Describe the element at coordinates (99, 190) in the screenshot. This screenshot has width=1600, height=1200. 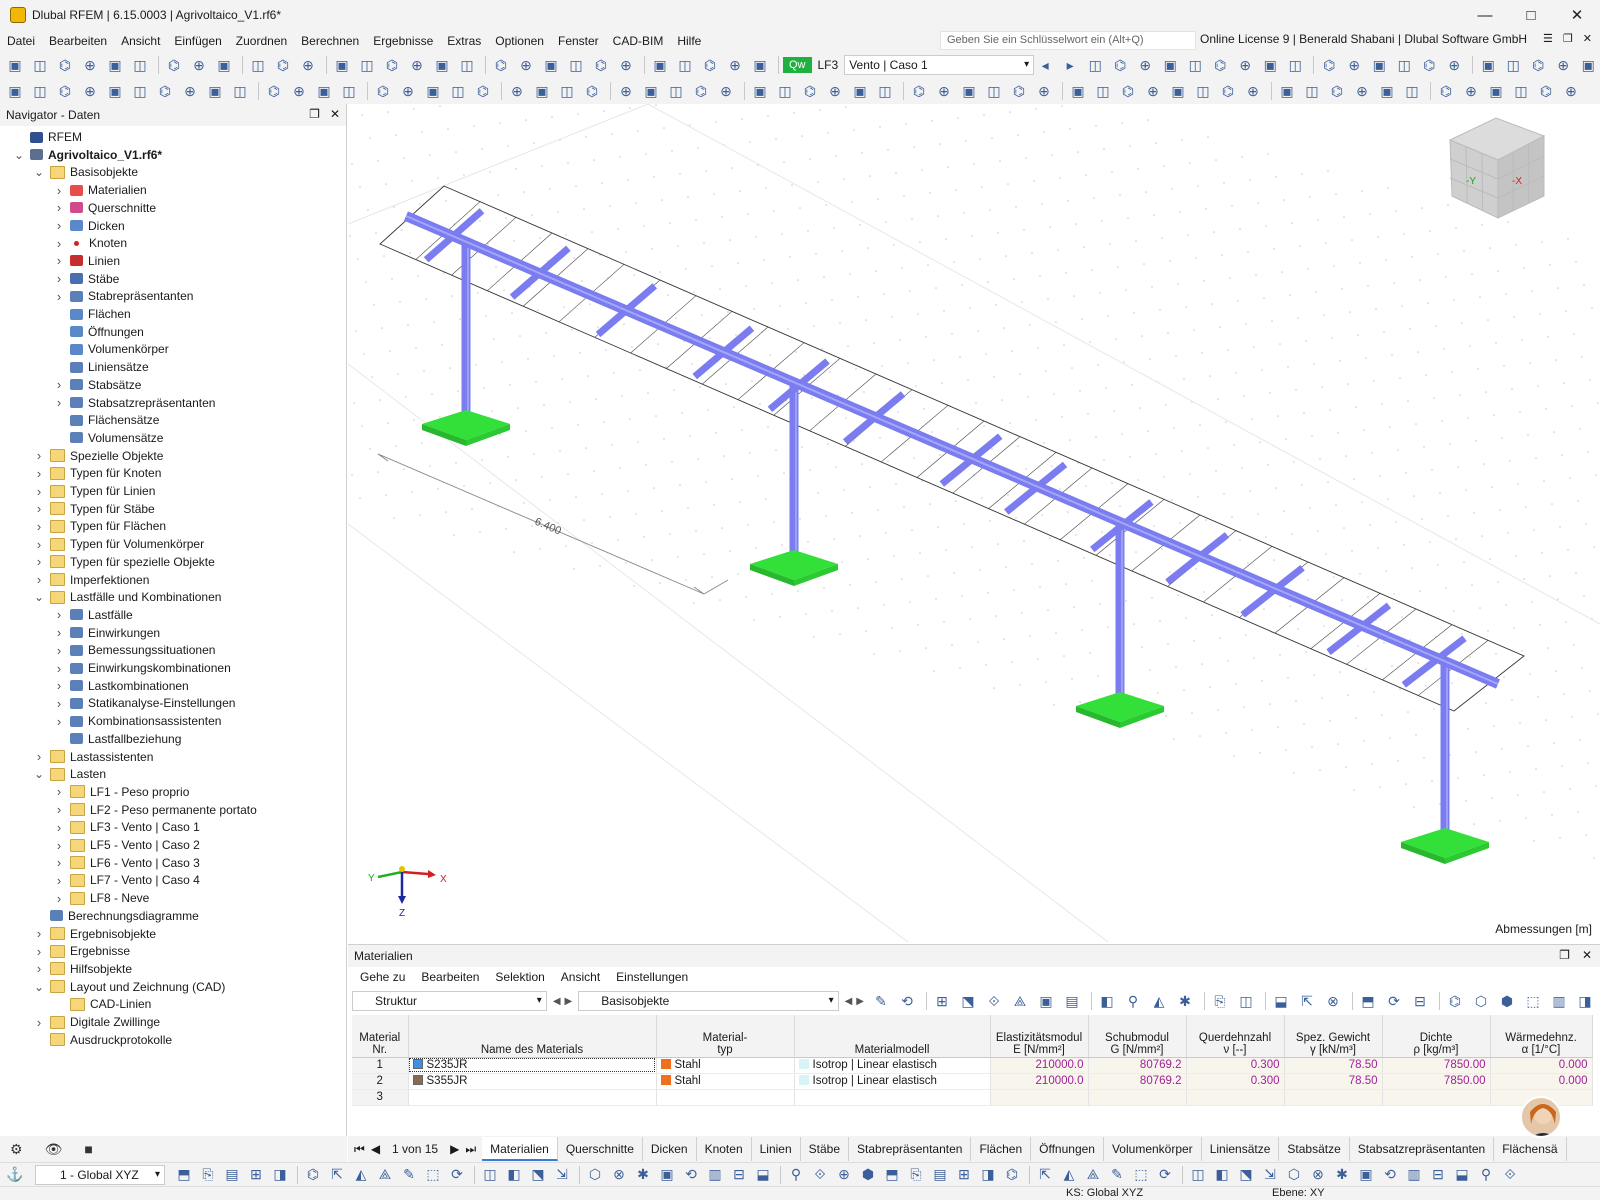
I see `nav-item: › Materialien` at that location.